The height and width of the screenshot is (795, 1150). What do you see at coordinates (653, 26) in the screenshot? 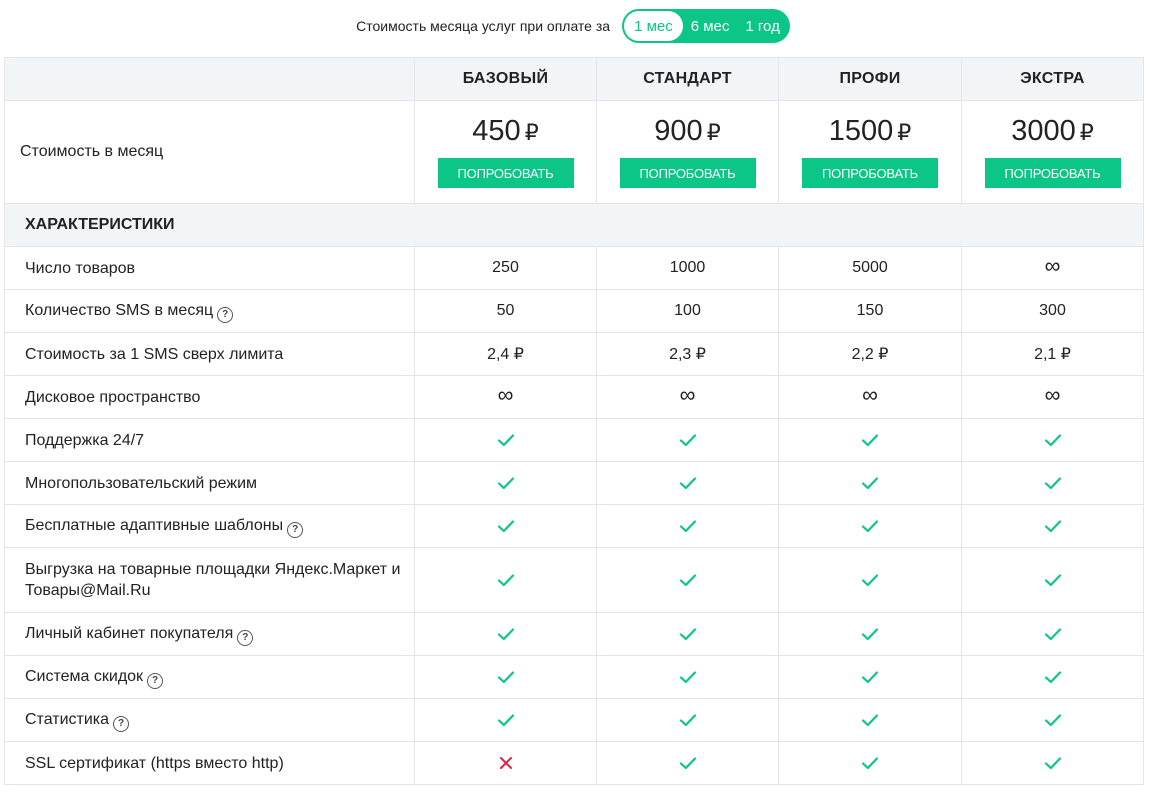
I see `period-option-0: 1 мес` at bounding box center [653, 26].